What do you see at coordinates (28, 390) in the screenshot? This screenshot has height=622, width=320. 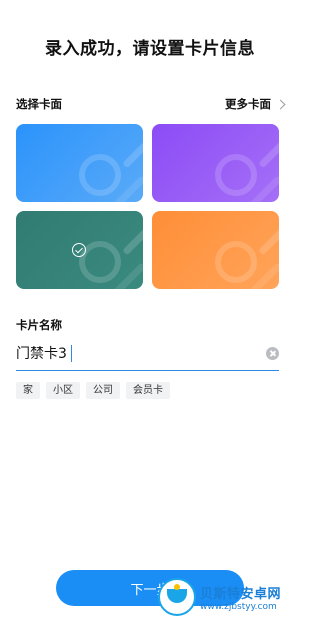 I see `tag-chip: 家` at bounding box center [28, 390].